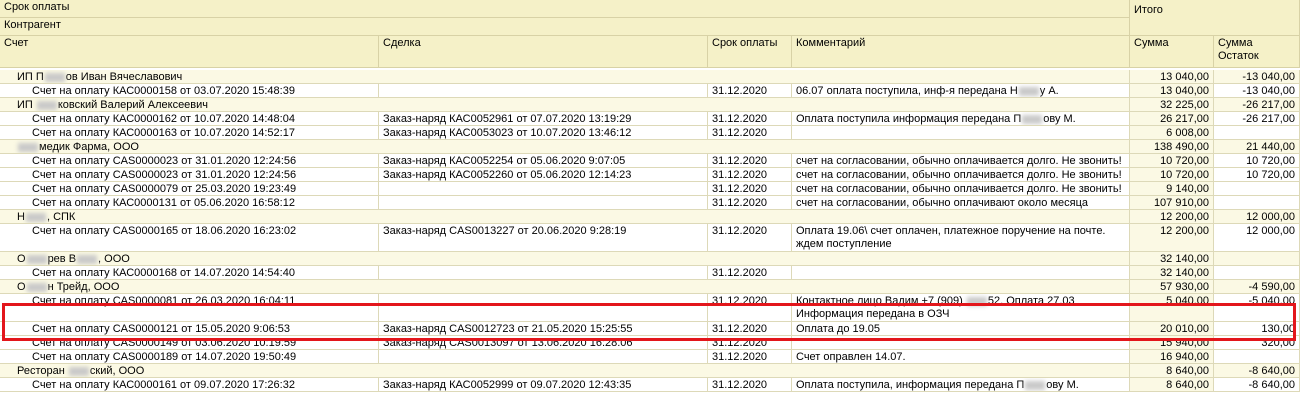  What do you see at coordinates (650, 259) in the screenshot?
I see `group-row: Орев В , ООО 32 140,00` at bounding box center [650, 259].